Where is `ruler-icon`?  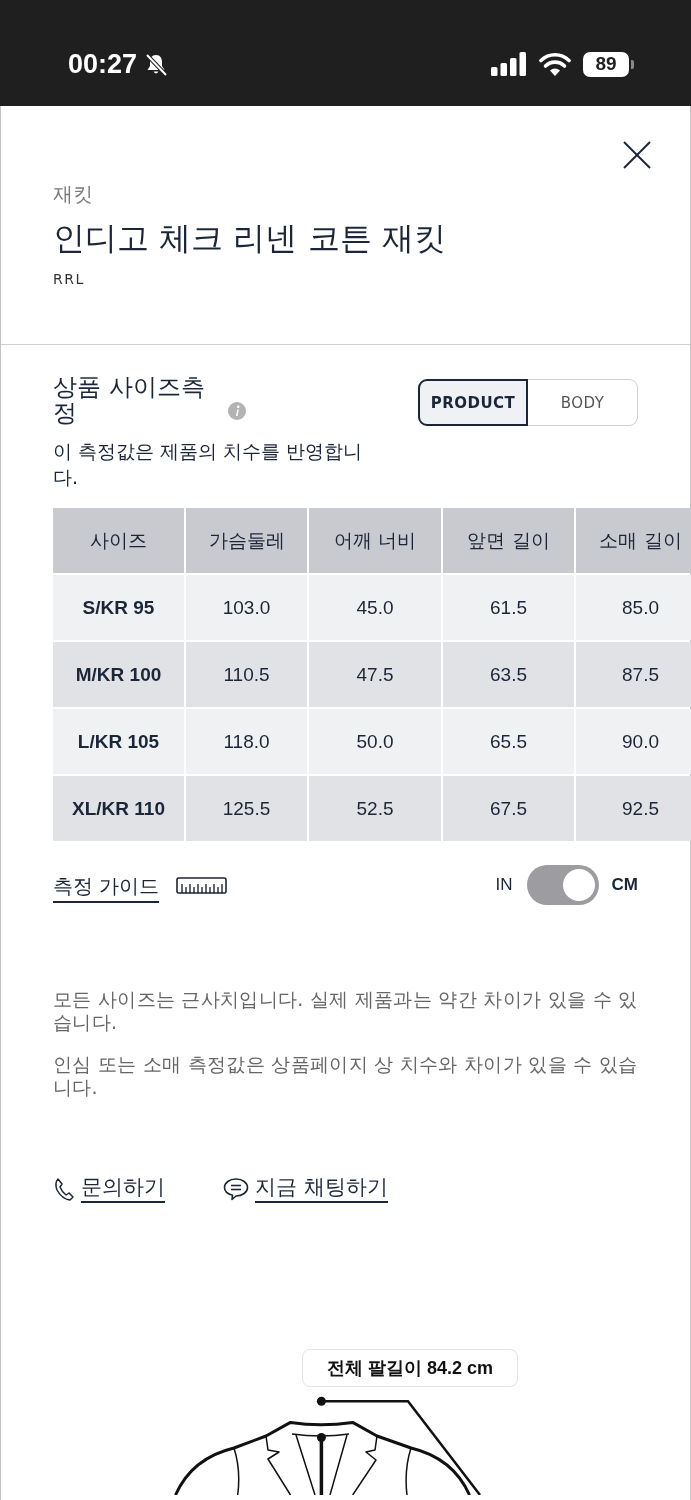
ruler-icon is located at coordinates (202, 885).